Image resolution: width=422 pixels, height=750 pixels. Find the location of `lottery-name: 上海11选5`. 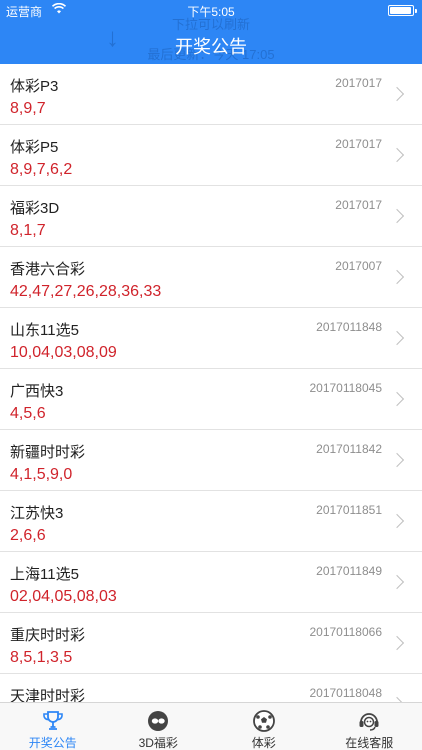

lottery-name: 上海11选5 is located at coordinates (44, 574).